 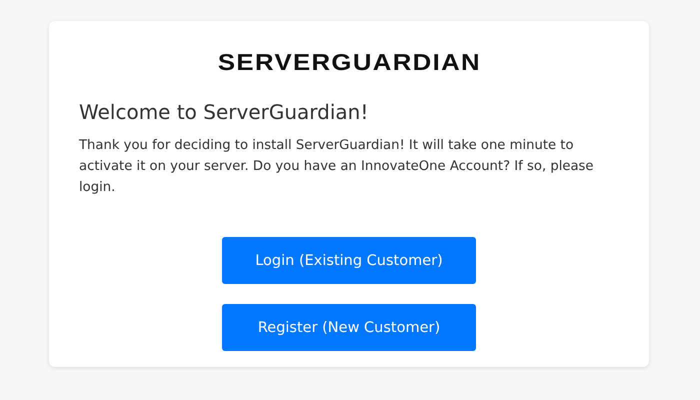 What do you see at coordinates (349, 62) in the screenshot?
I see `logo: SERVERGUARDIAN` at bounding box center [349, 62].